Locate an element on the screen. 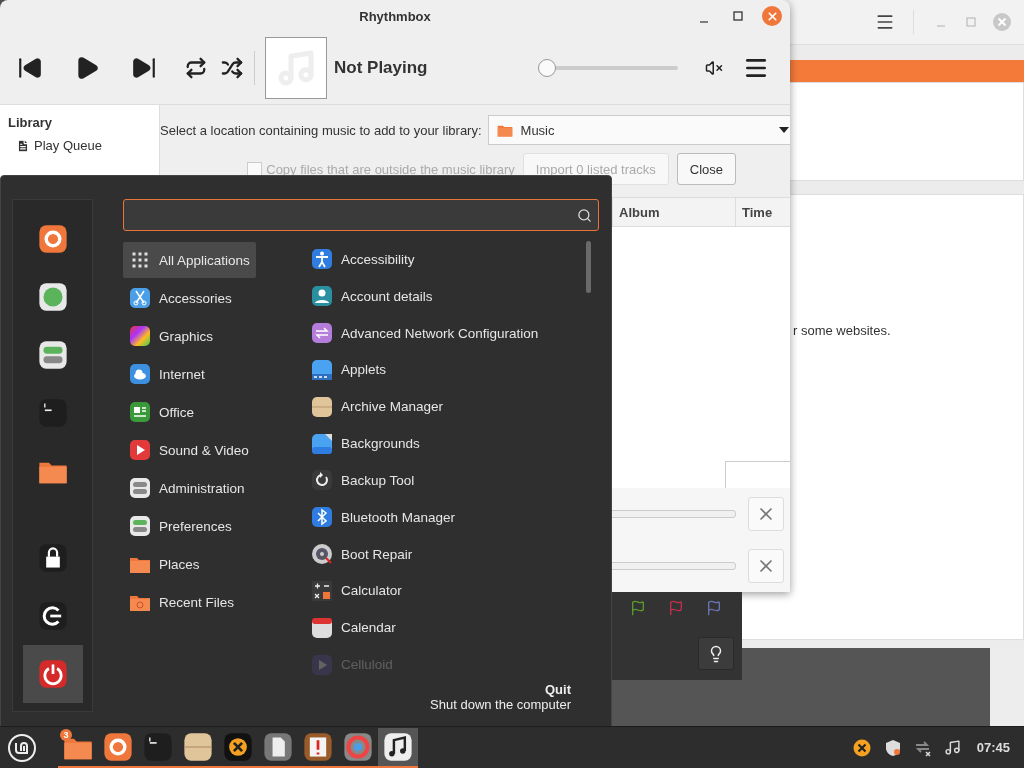 Image resolution: width=1024 pixels, height=768 pixels. user-icon is located at coordinates (322, 296).